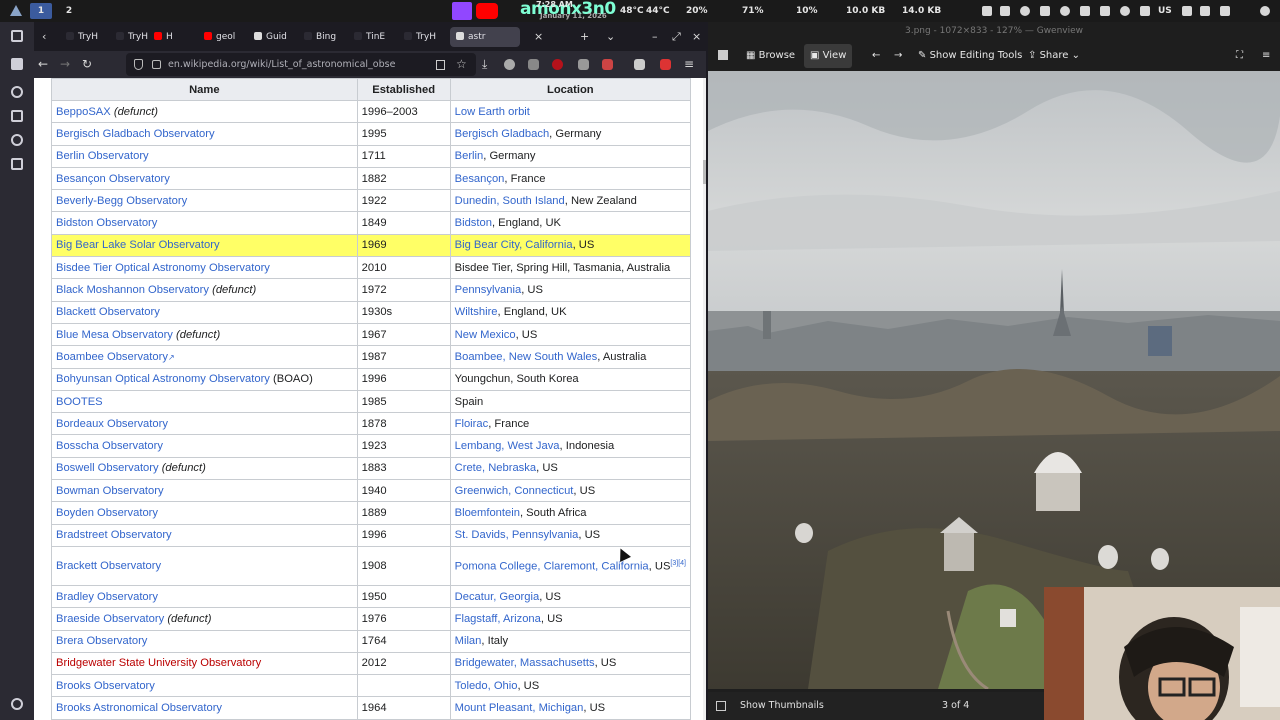 This screenshot has height=720, width=1280. Describe the element at coordinates (678, 563) in the screenshot. I see `reference-link: [3][4]` at that location.